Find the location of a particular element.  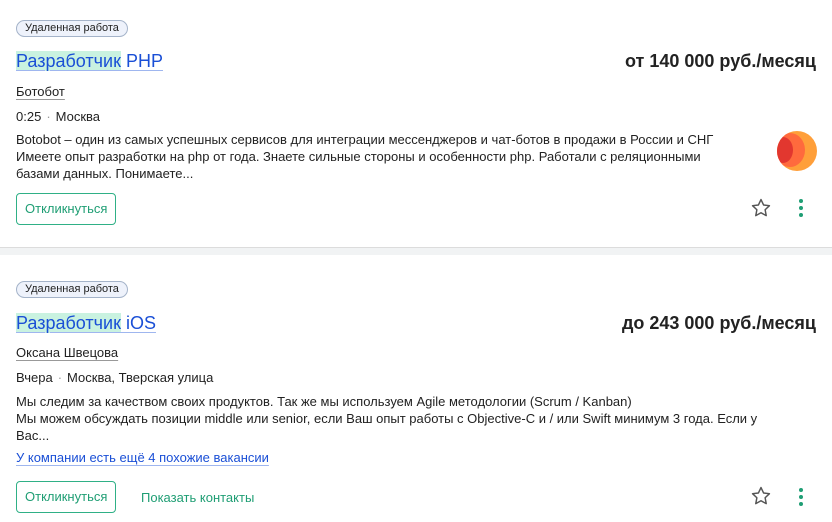

vacancy-meta: 0:25 · Москва is located at coordinates (58, 117).